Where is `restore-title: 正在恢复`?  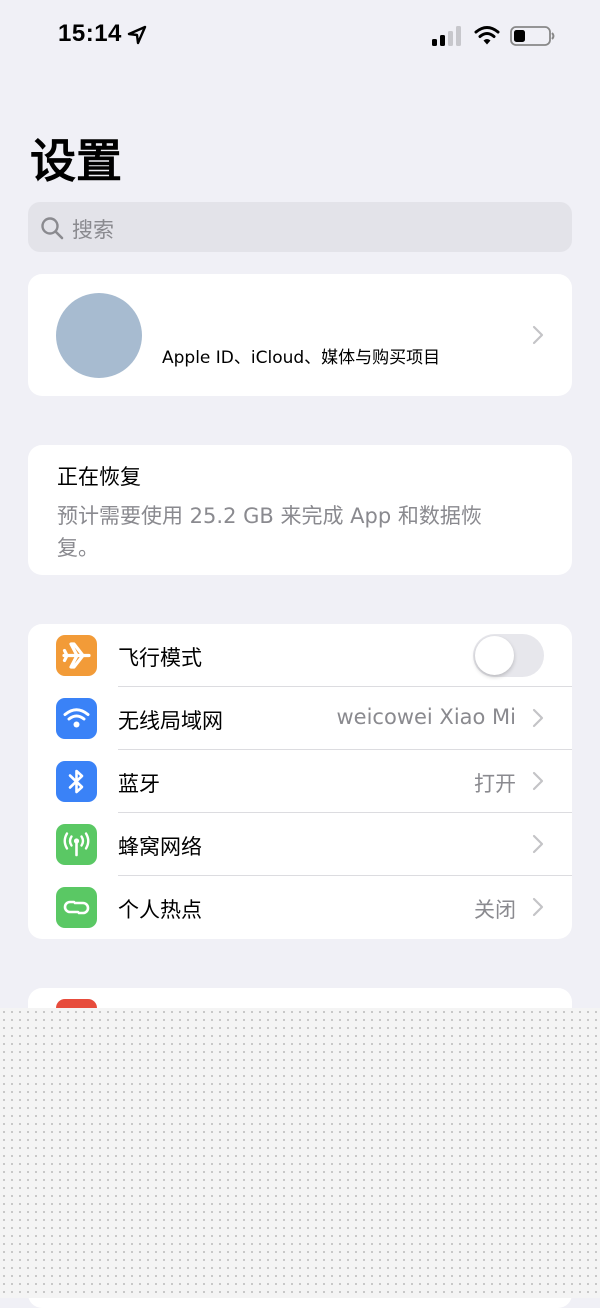
restore-title: 正在恢复 is located at coordinates (99, 477).